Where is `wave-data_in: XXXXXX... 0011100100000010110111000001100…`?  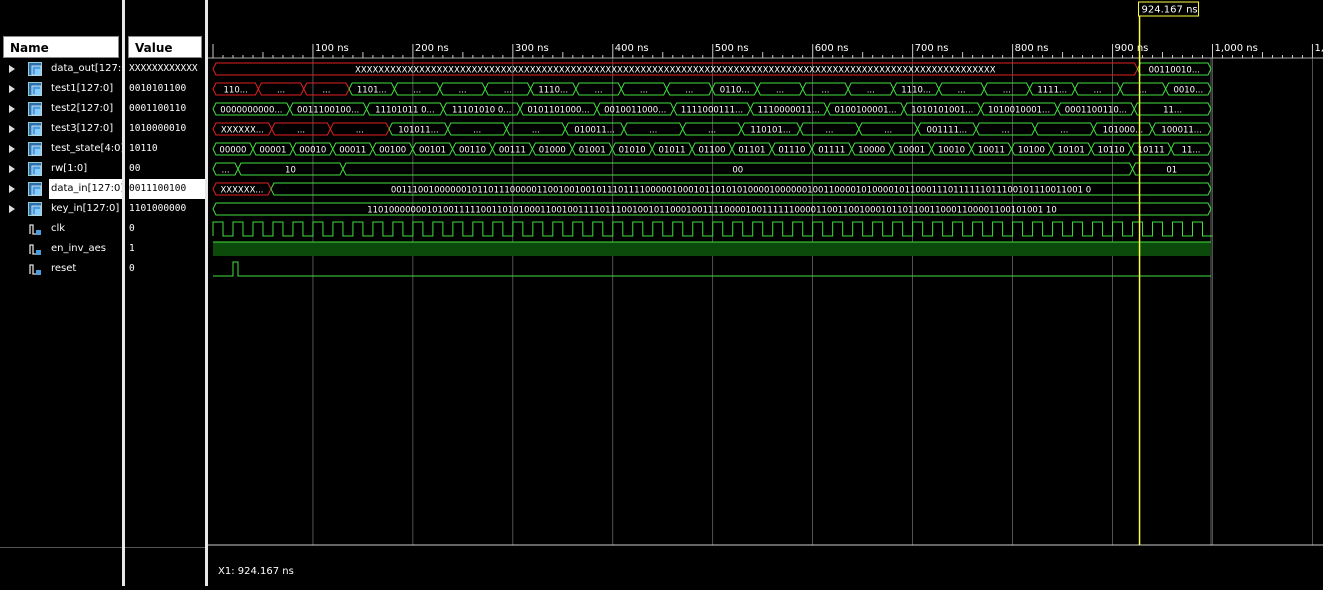 wave-data_in: XXXXXX... 0011100100000010110111000001100… is located at coordinates (712, 189).